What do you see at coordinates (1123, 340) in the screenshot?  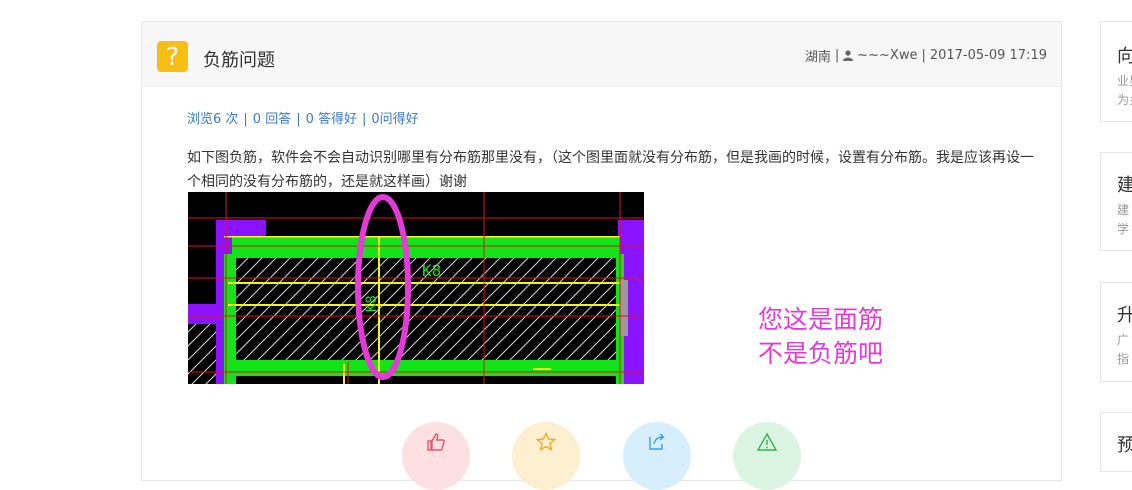 I see `sidebar-card-text: 广` at bounding box center [1123, 340].